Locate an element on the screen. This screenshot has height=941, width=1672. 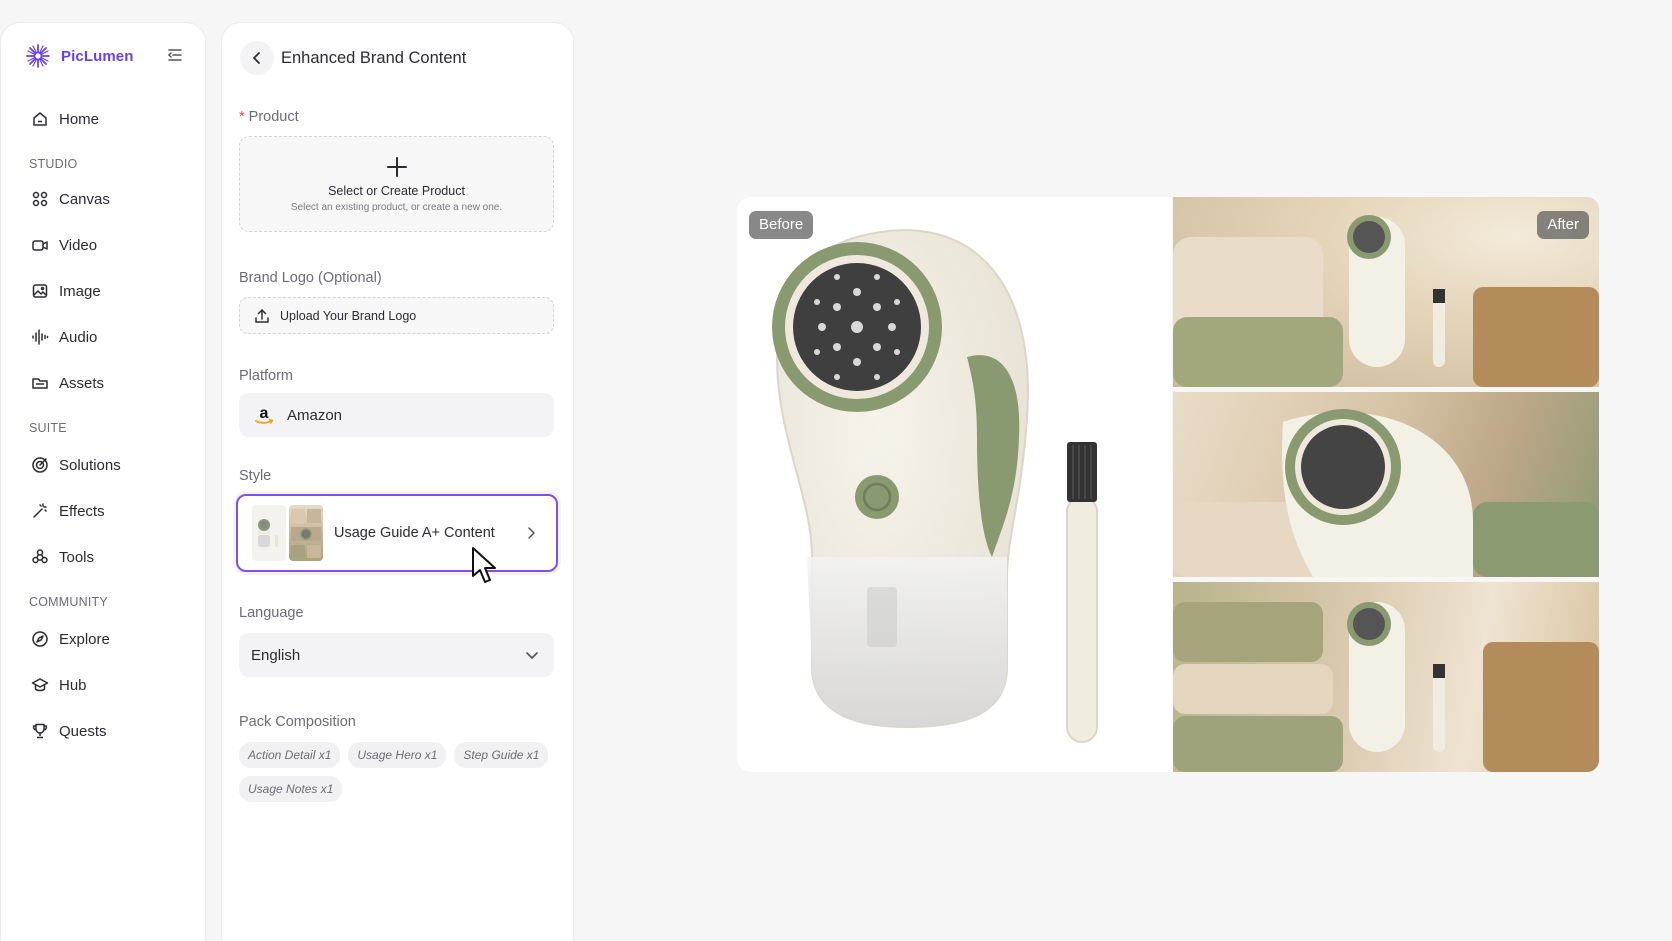
section-label-studio: STUDIO is located at coordinates (53, 164).